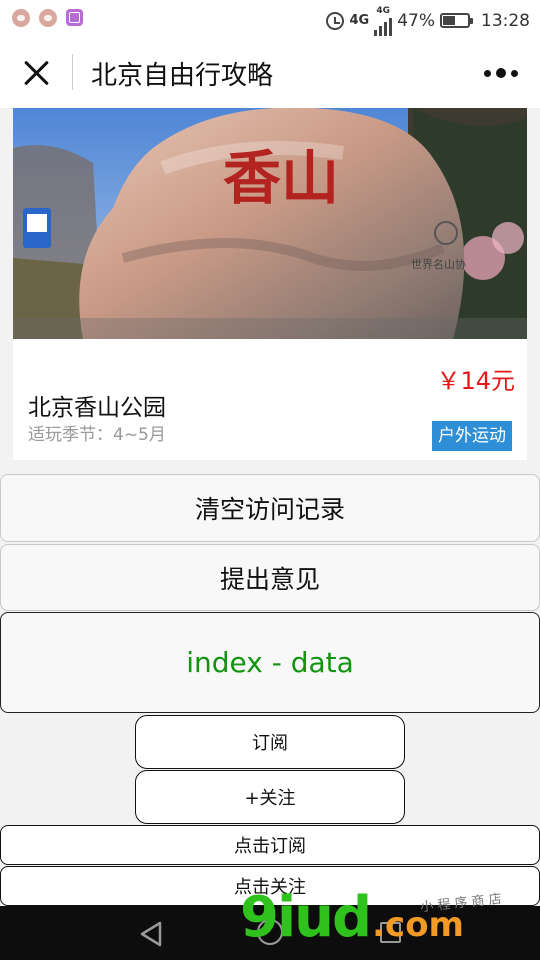  Describe the element at coordinates (416, 20) in the screenshot. I see `battery-percent: 47%` at that location.